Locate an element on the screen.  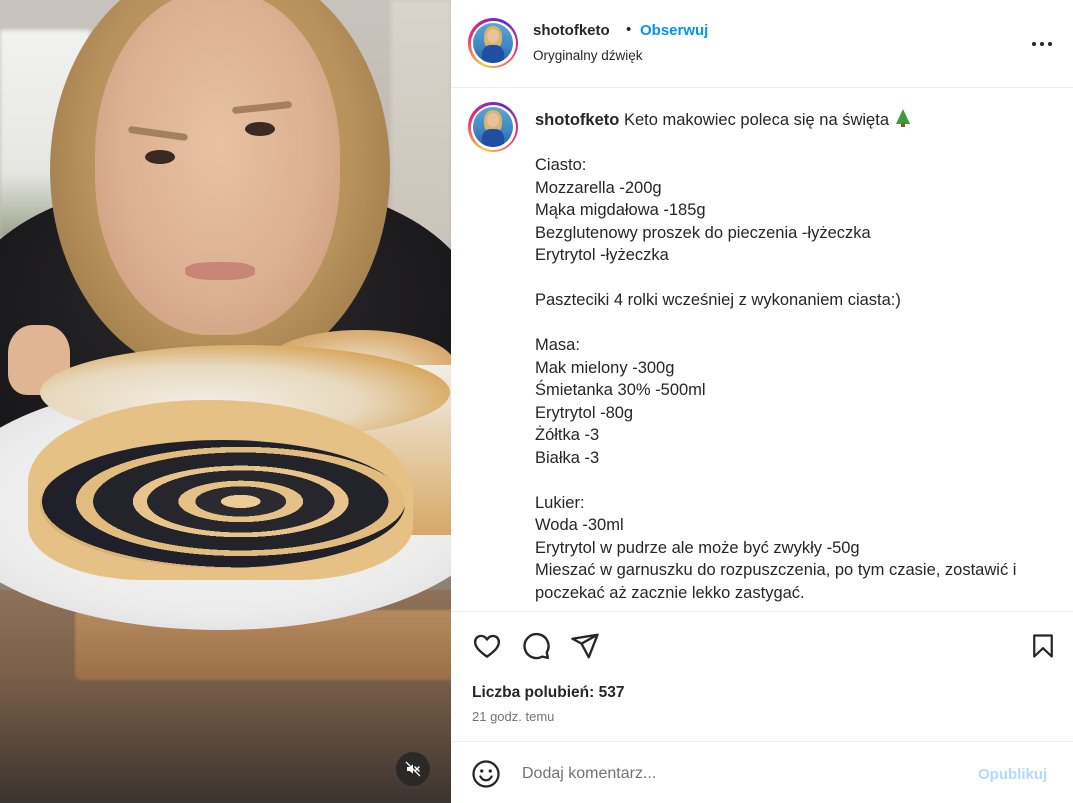
caption-line: Erytrytol -80g is located at coordinates (584, 412).